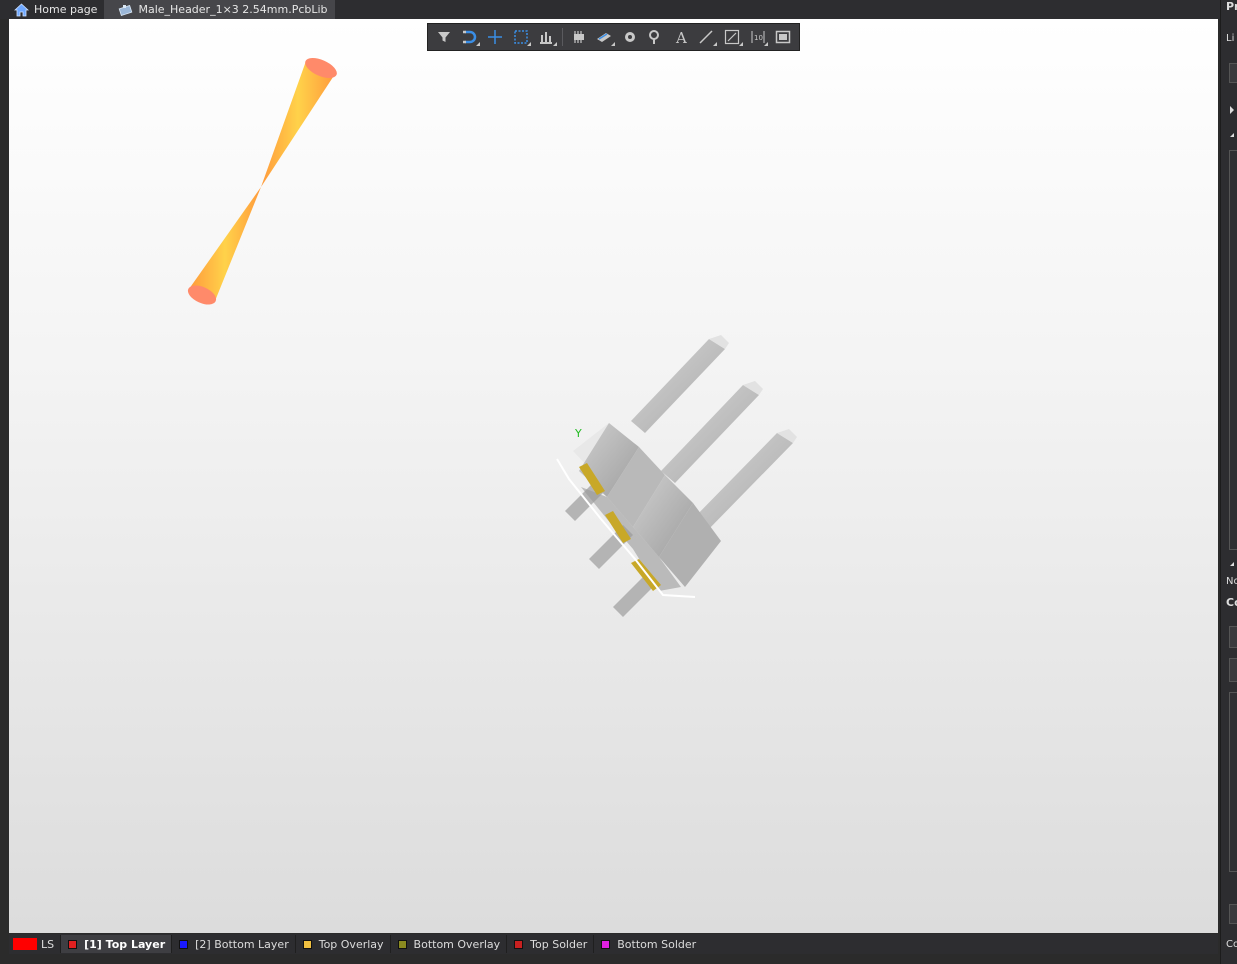 Image resolution: width=1237 pixels, height=964 pixels. I want to click on view-toolbar: A 10, so click(613, 37).